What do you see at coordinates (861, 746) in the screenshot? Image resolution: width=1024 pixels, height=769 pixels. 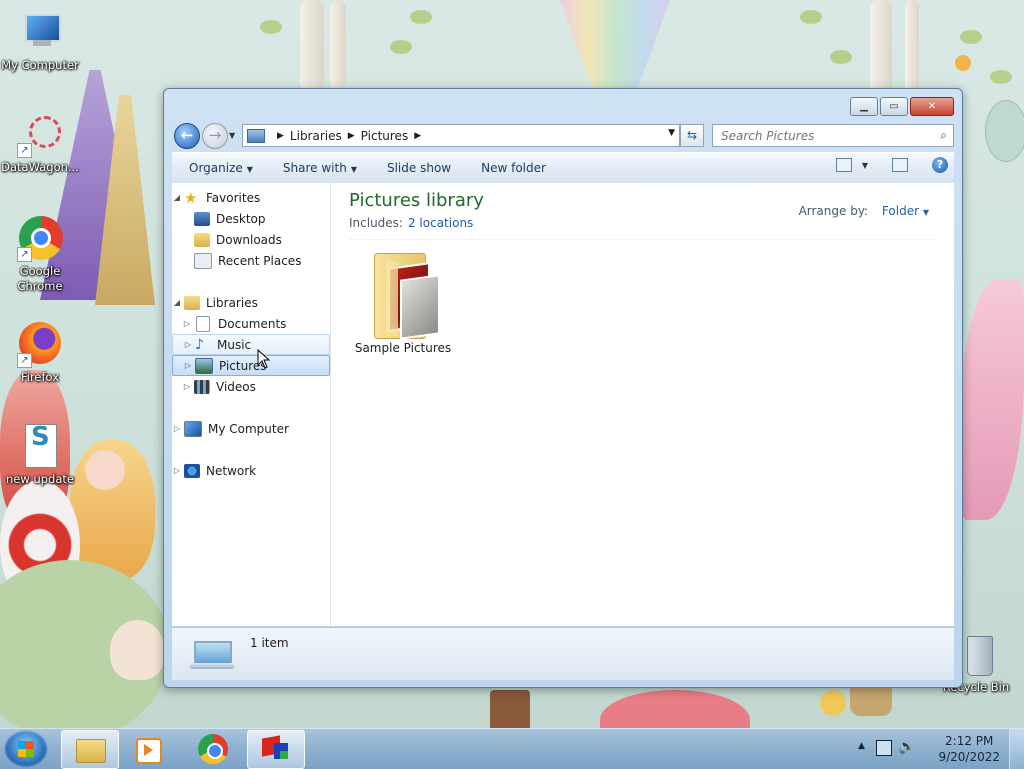 I see `show-hidden-icons-arrow-icon: ▲` at bounding box center [861, 746].